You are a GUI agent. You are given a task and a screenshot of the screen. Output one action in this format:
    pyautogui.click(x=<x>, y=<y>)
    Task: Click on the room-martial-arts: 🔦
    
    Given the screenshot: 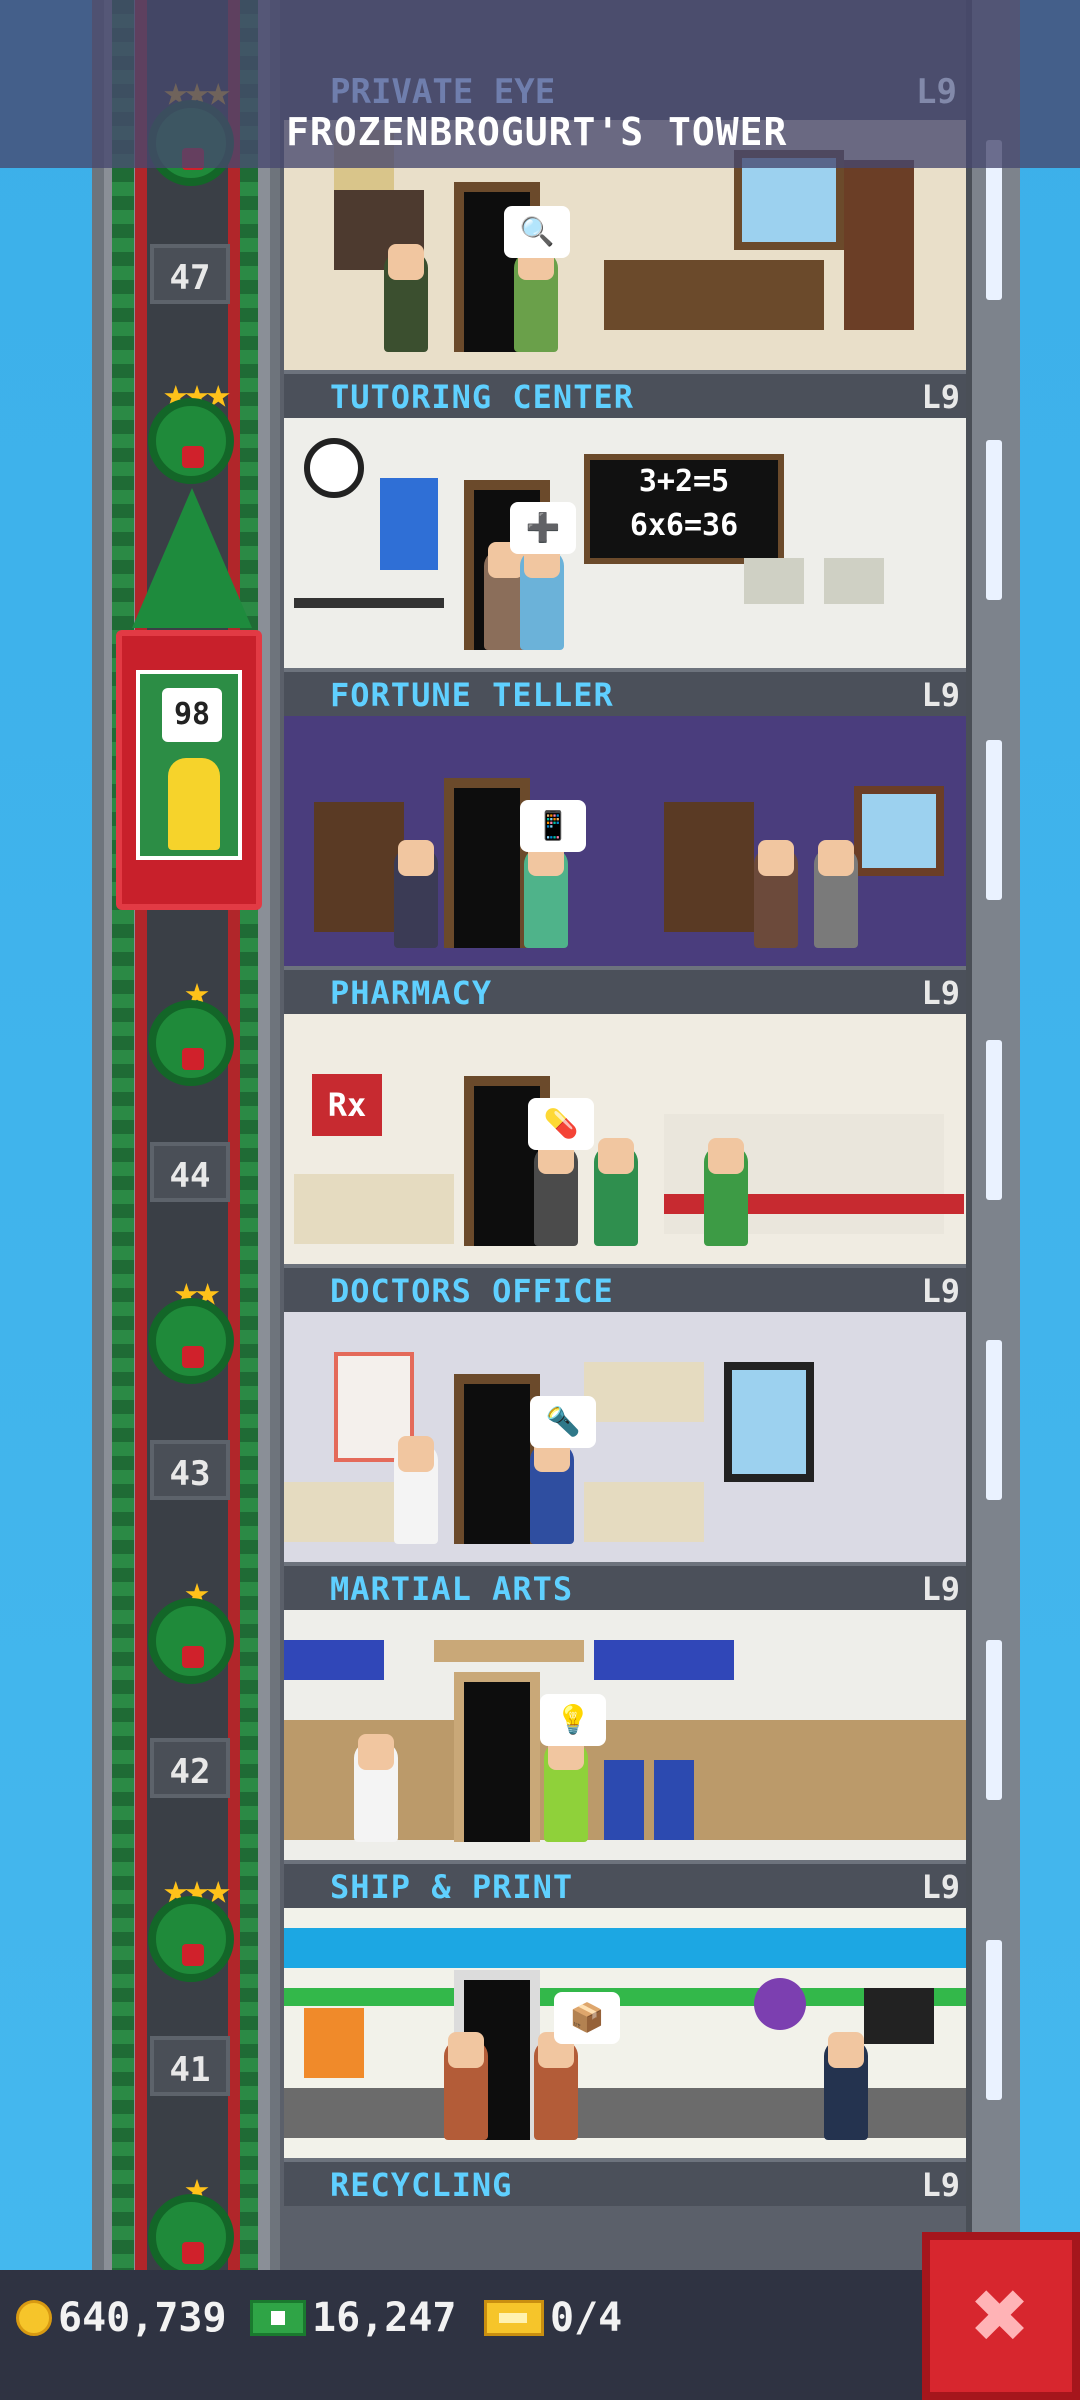 What is the action you would take?
    pyautogui.click(x=625, y=1437)
    